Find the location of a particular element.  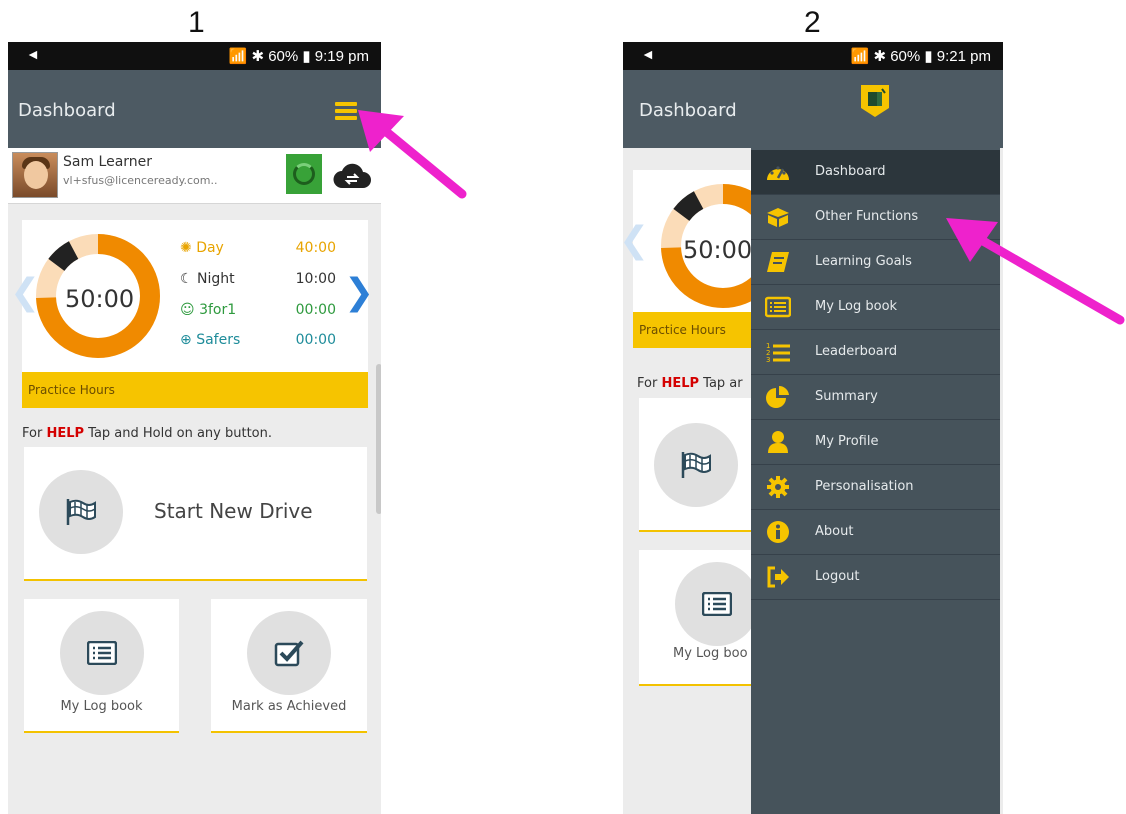

avatar is located at coordinates (35, 175).